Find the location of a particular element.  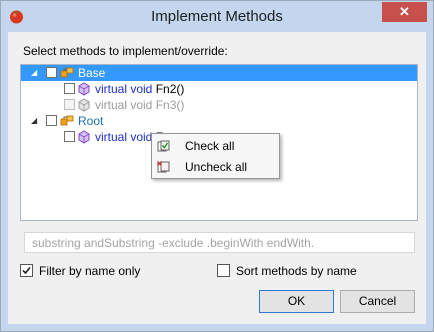

sort-methods-checkbox is located at coordinates (223, 270).